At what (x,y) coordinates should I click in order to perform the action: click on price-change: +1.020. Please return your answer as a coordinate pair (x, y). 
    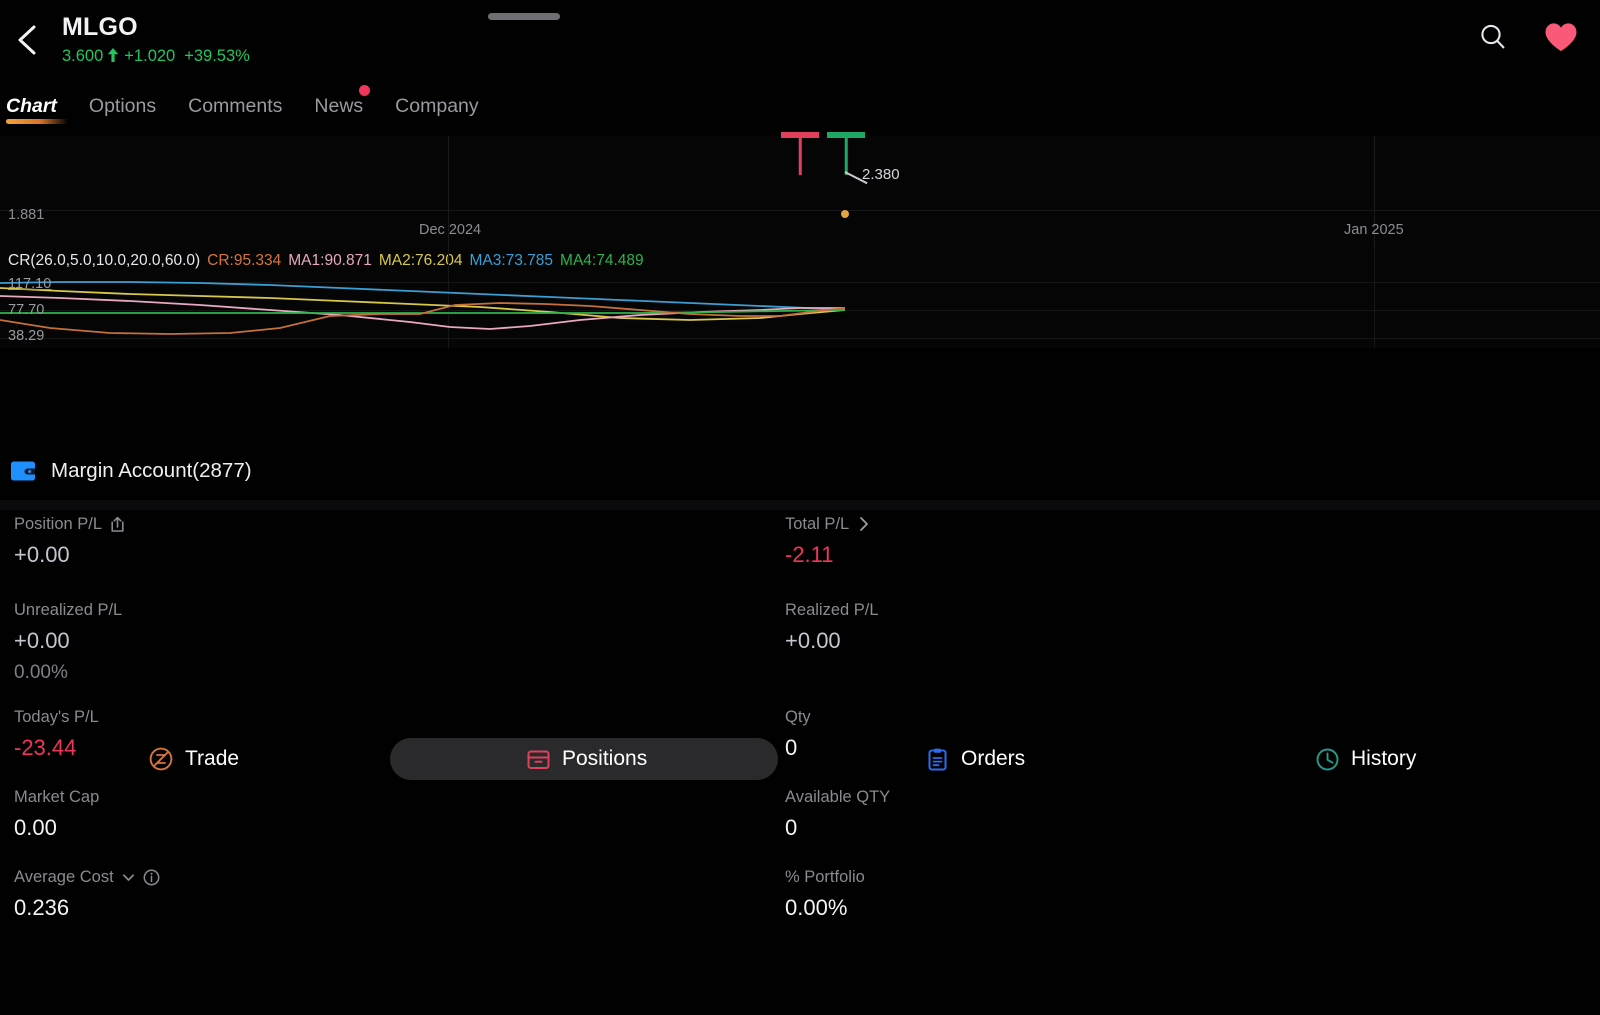
    Looking at the image, I should click on (150, 56).